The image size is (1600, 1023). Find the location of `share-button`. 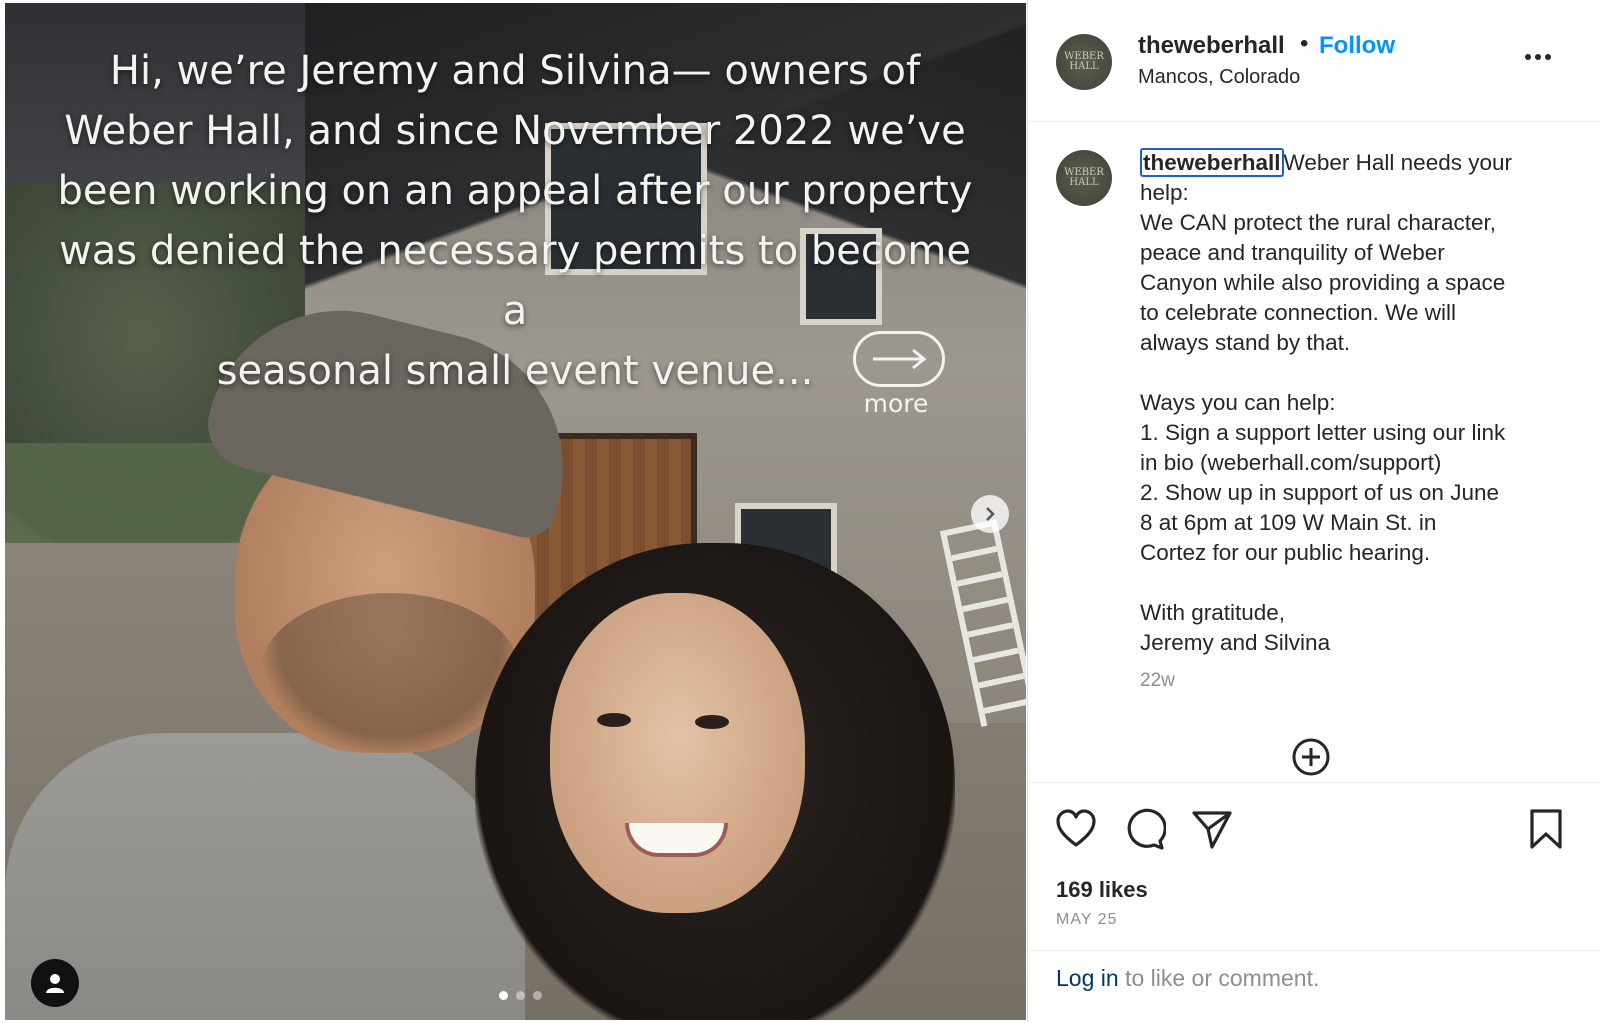

share-button is located at coordinates (1212, 829).